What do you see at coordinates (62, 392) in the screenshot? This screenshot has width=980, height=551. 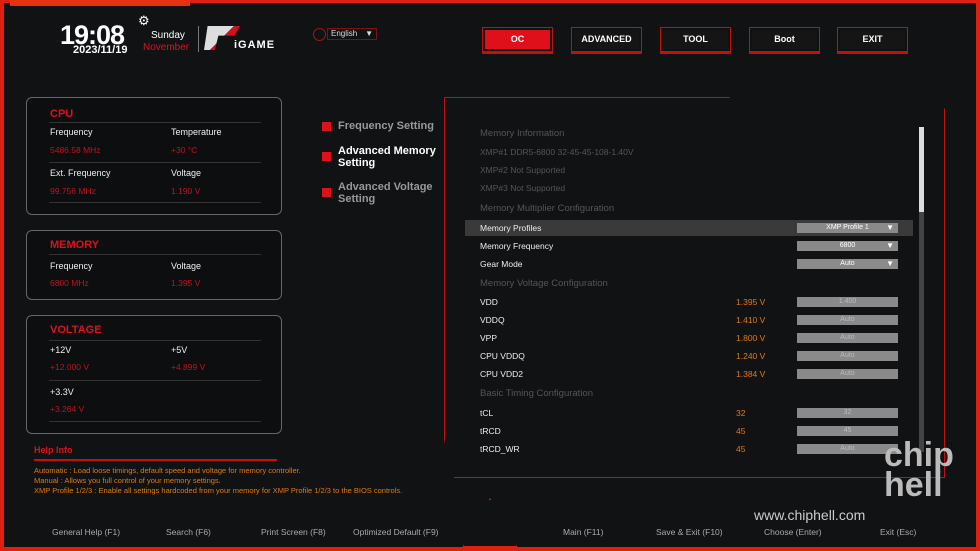 I see `v33-label: +3.3V` at bounding box center [62, 392].